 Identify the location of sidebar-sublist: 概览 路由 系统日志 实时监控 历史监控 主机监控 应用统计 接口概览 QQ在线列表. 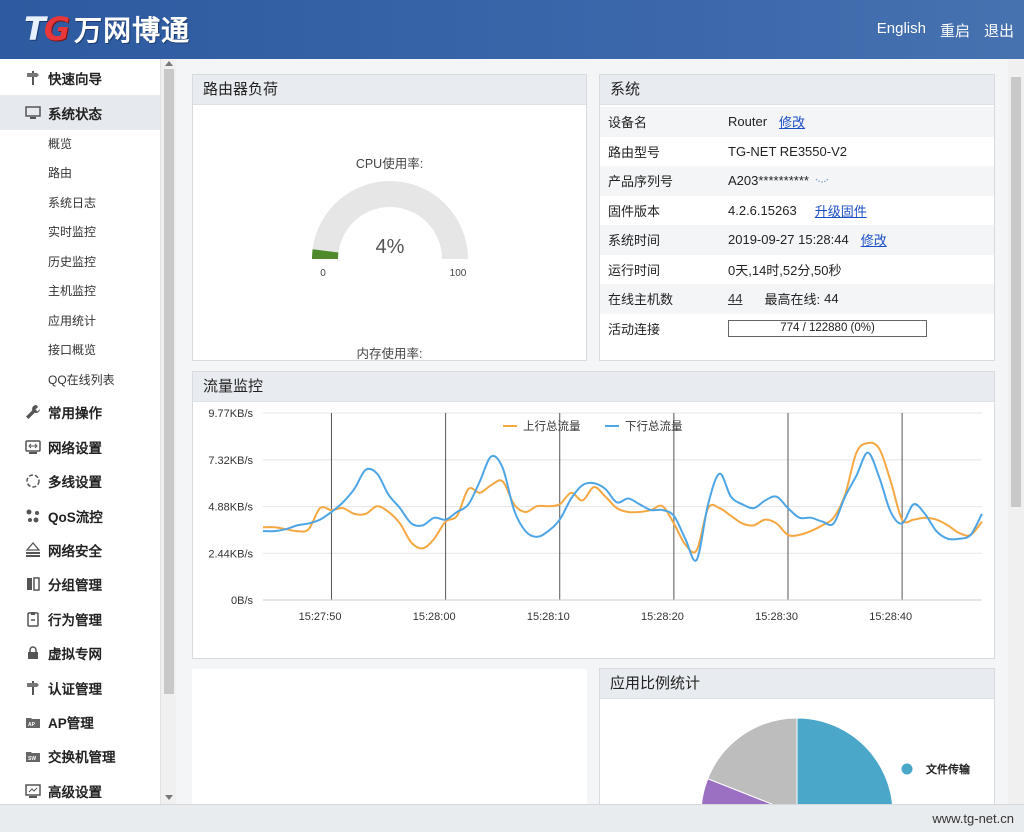
(87, 262).